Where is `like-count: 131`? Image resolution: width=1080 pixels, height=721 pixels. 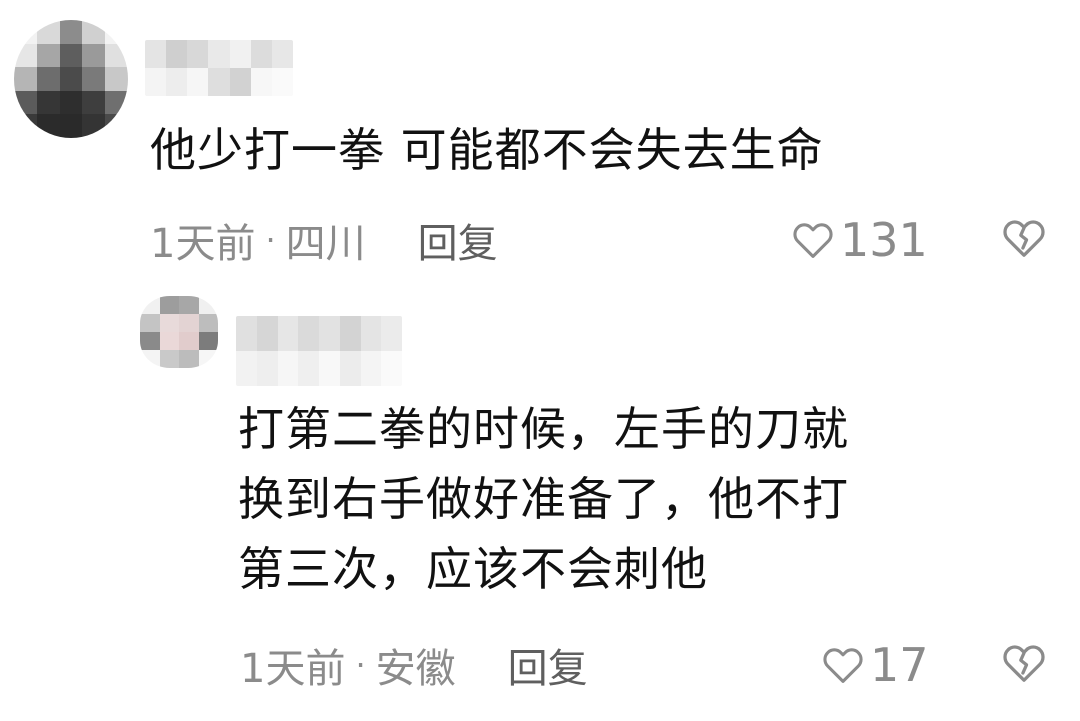
like-count: 131 is located at coordinates (884, 240).